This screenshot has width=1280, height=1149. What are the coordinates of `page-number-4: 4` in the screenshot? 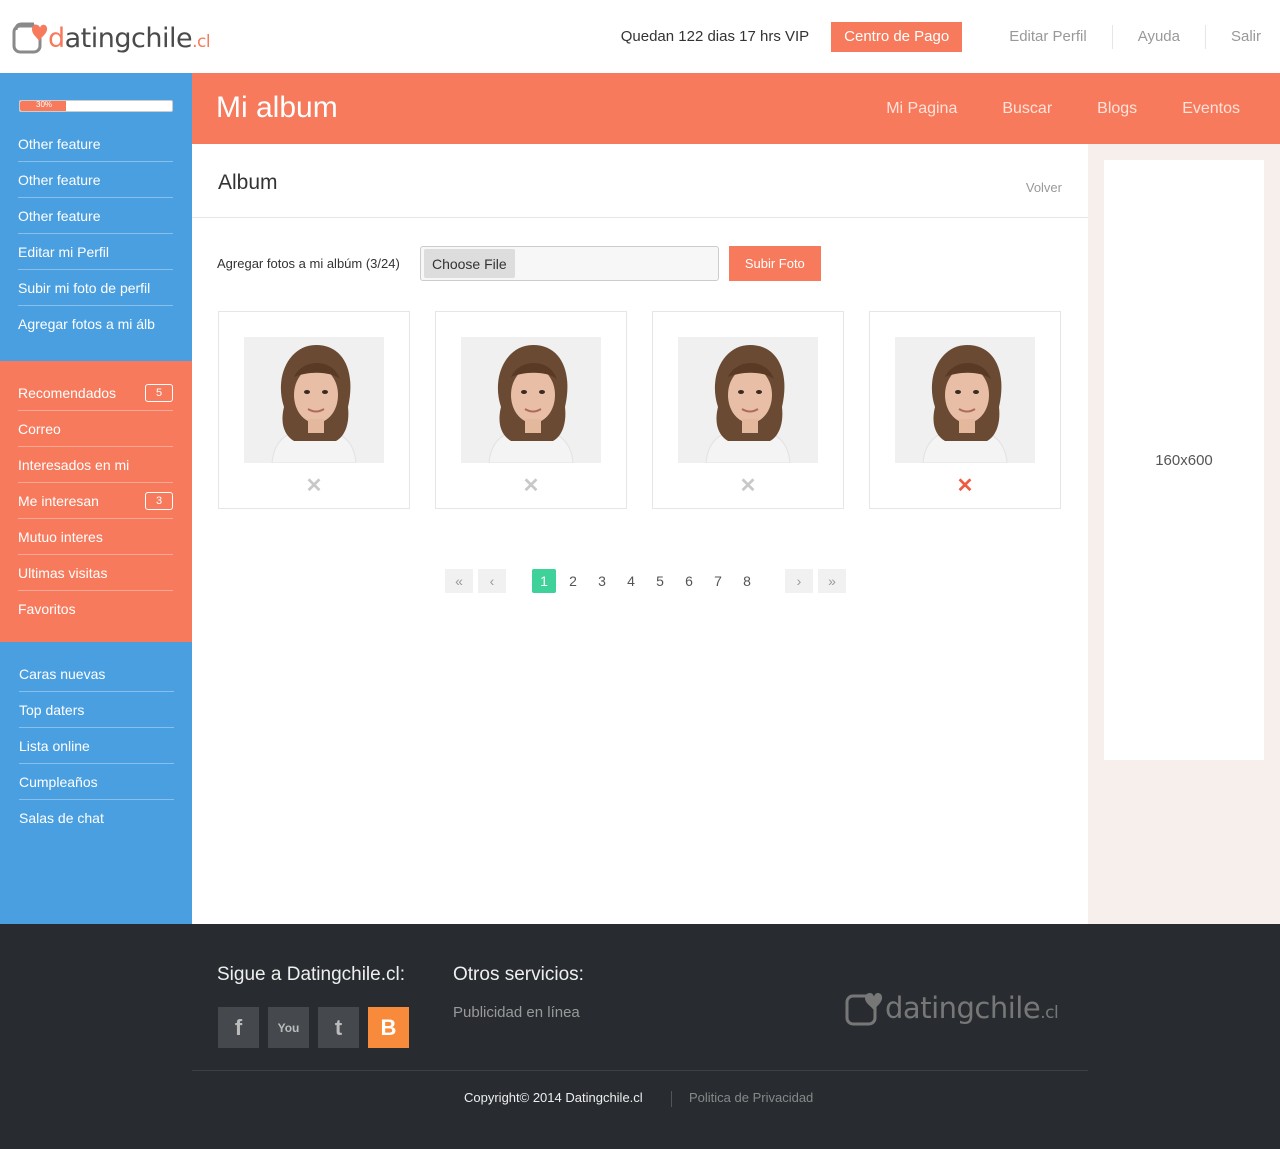 It's located at (631, 581).